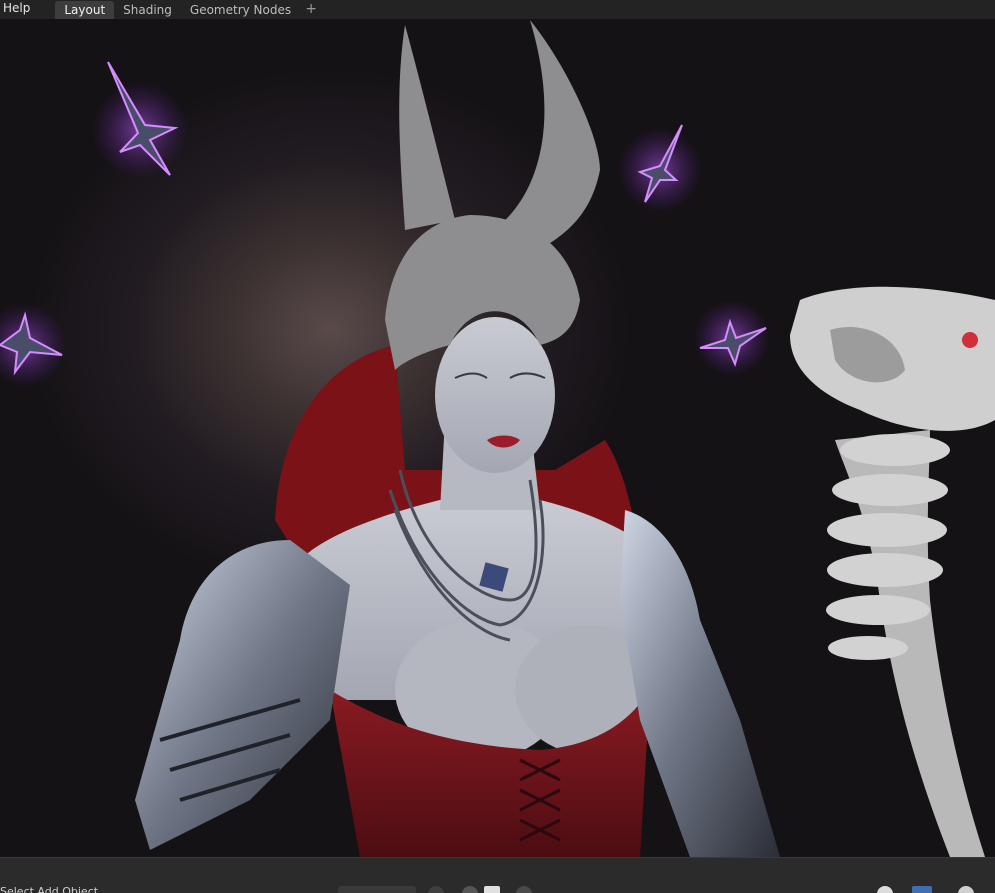  I want to click on proportional-edit-icon, so click(524, 889).